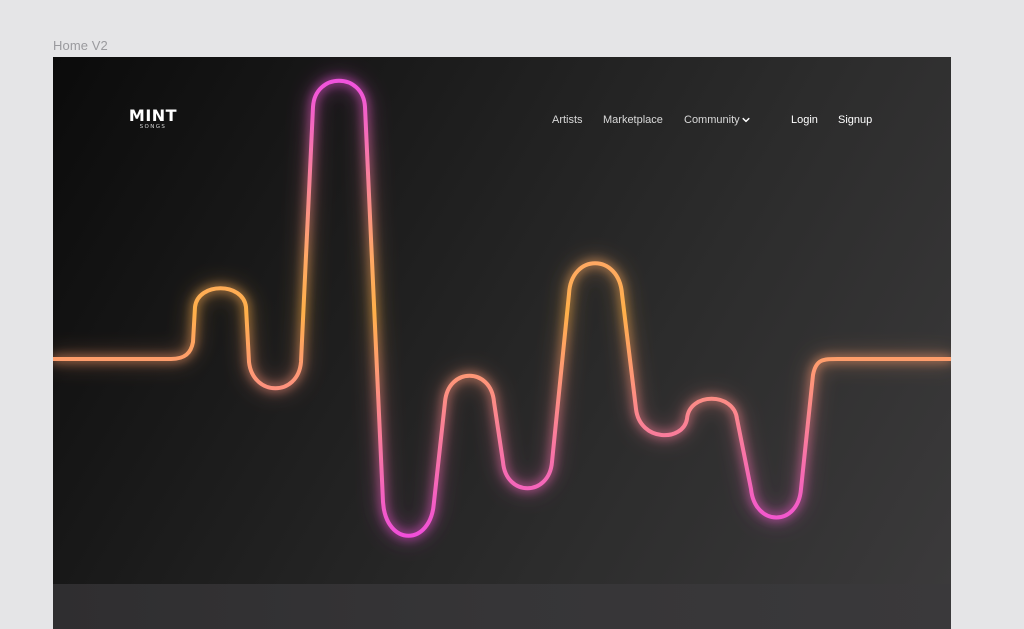  Describe the element at coordinates (746, 120) in the screenshot. I see `chevron-down-icon` at that location.